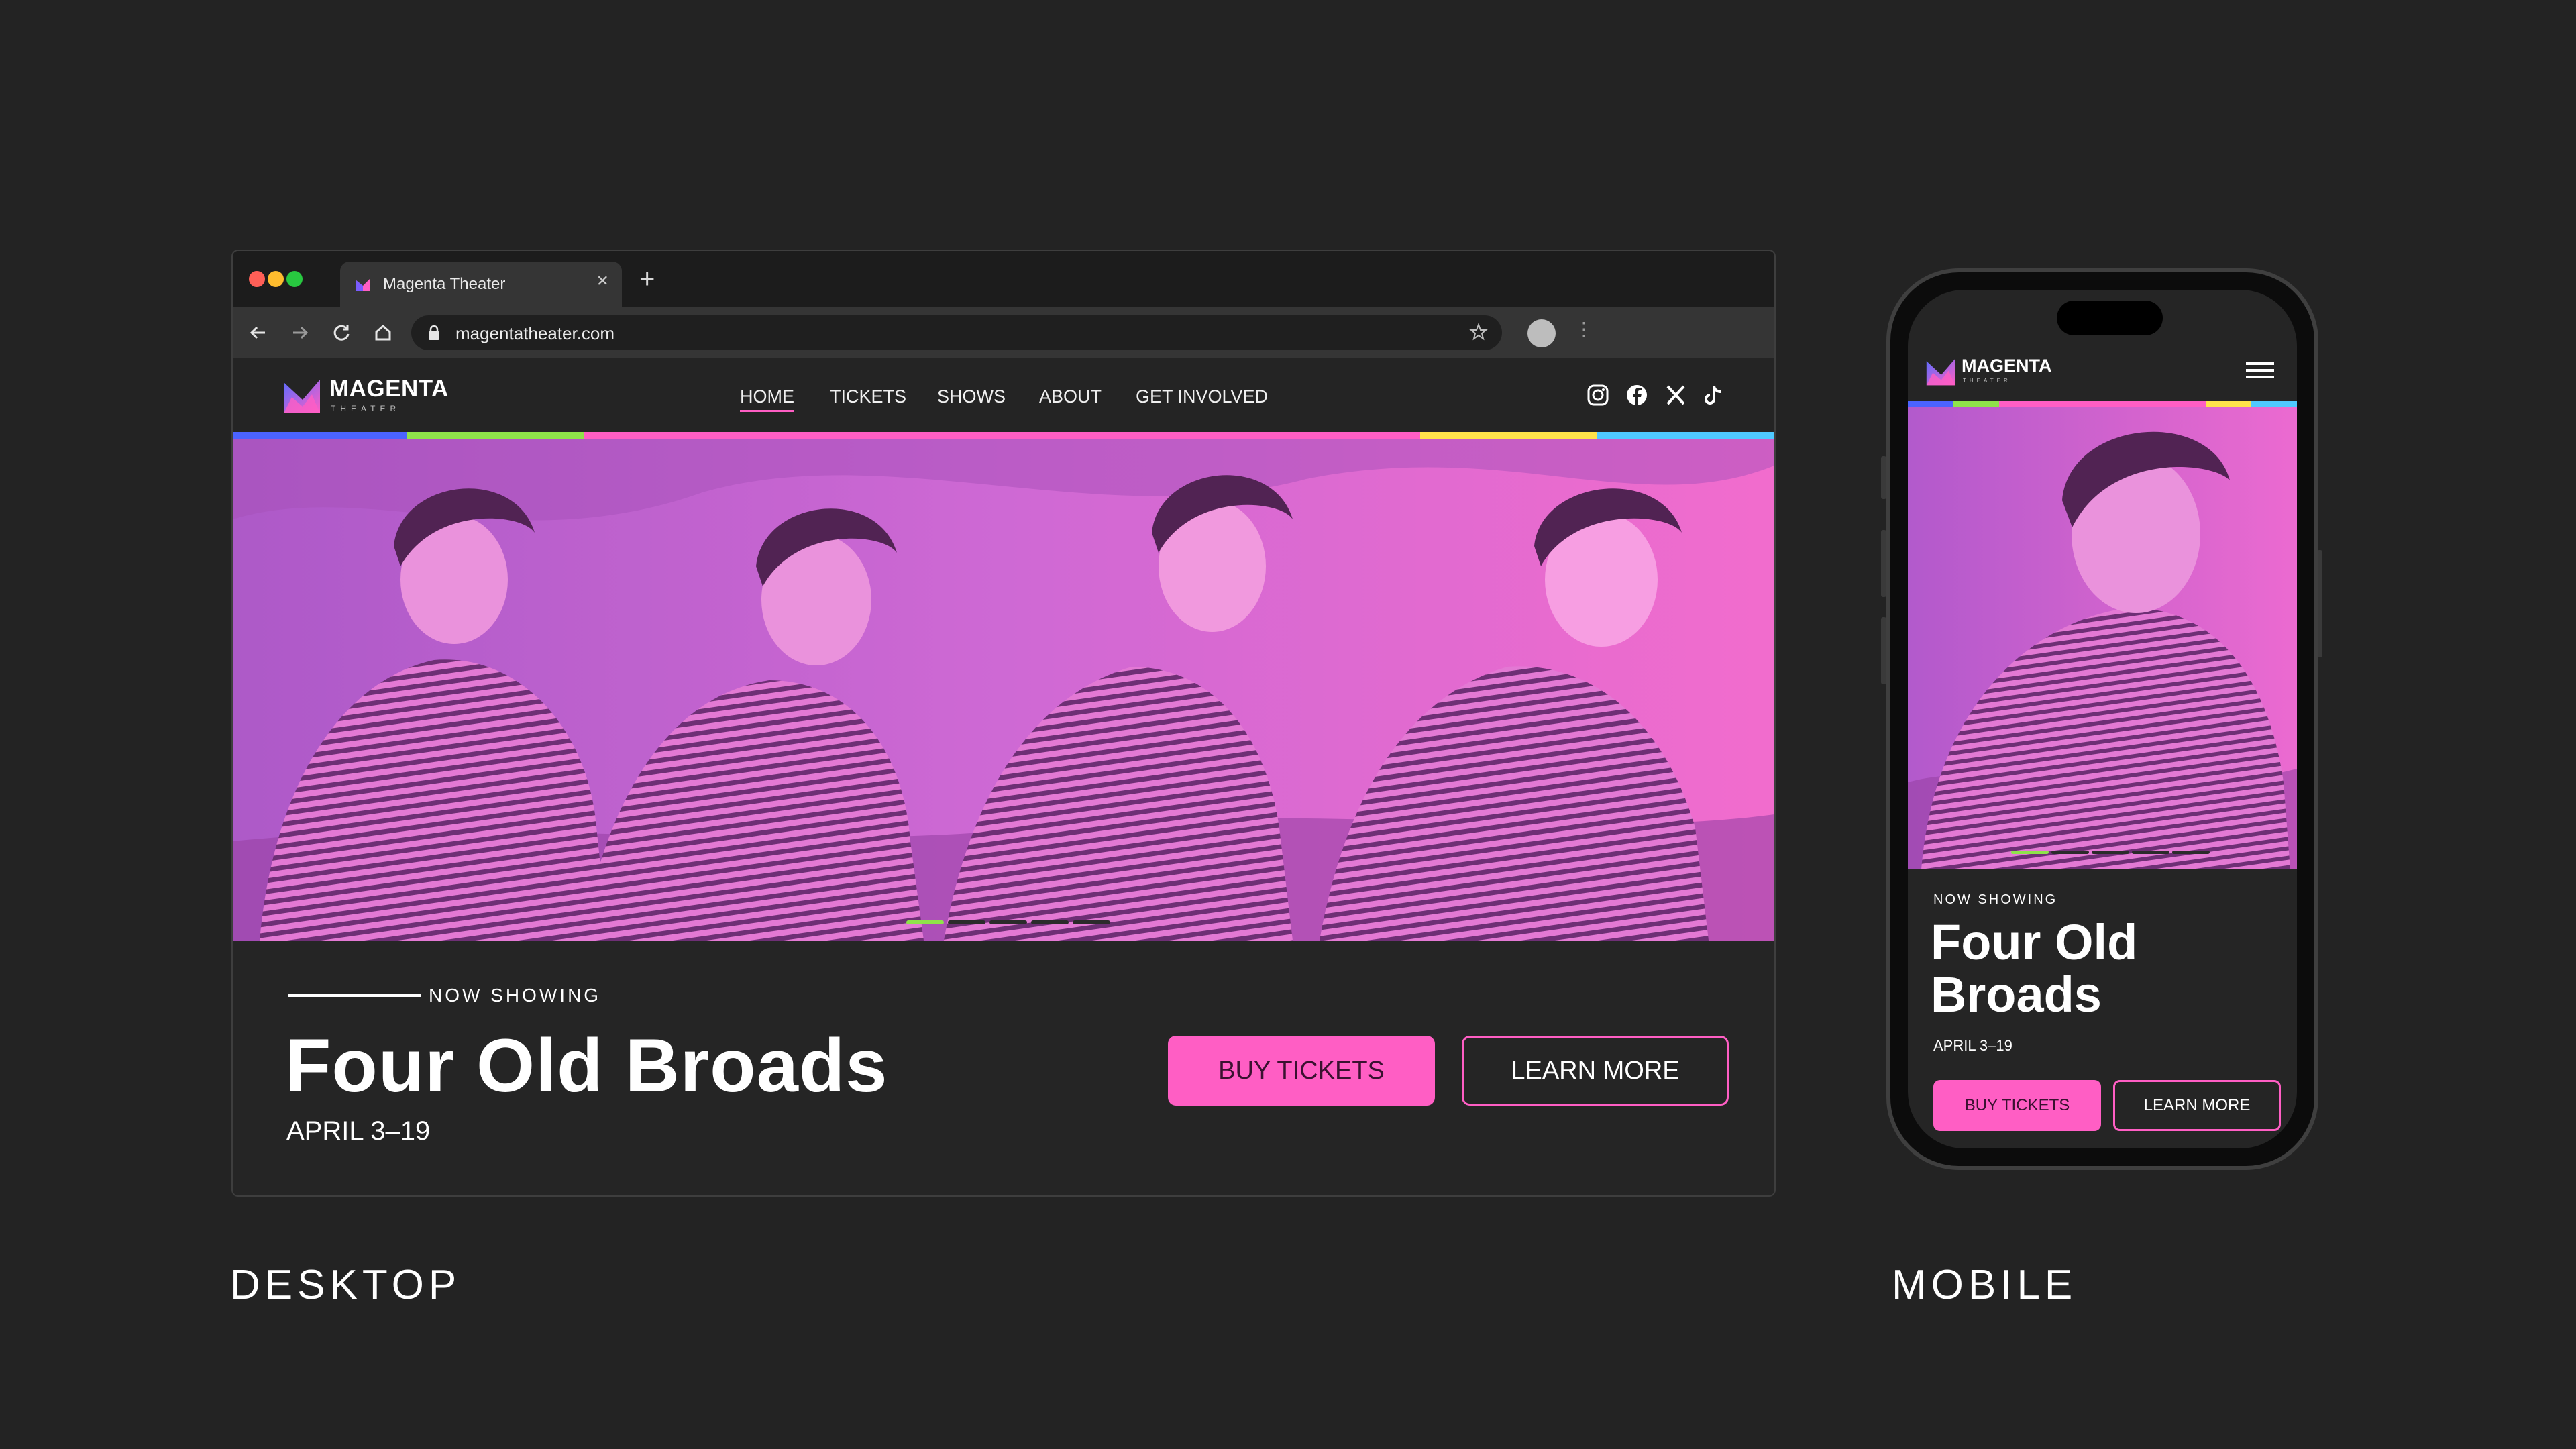 The image size is (2576, 1449). I want to click on x-icon, so click(1675, 395).